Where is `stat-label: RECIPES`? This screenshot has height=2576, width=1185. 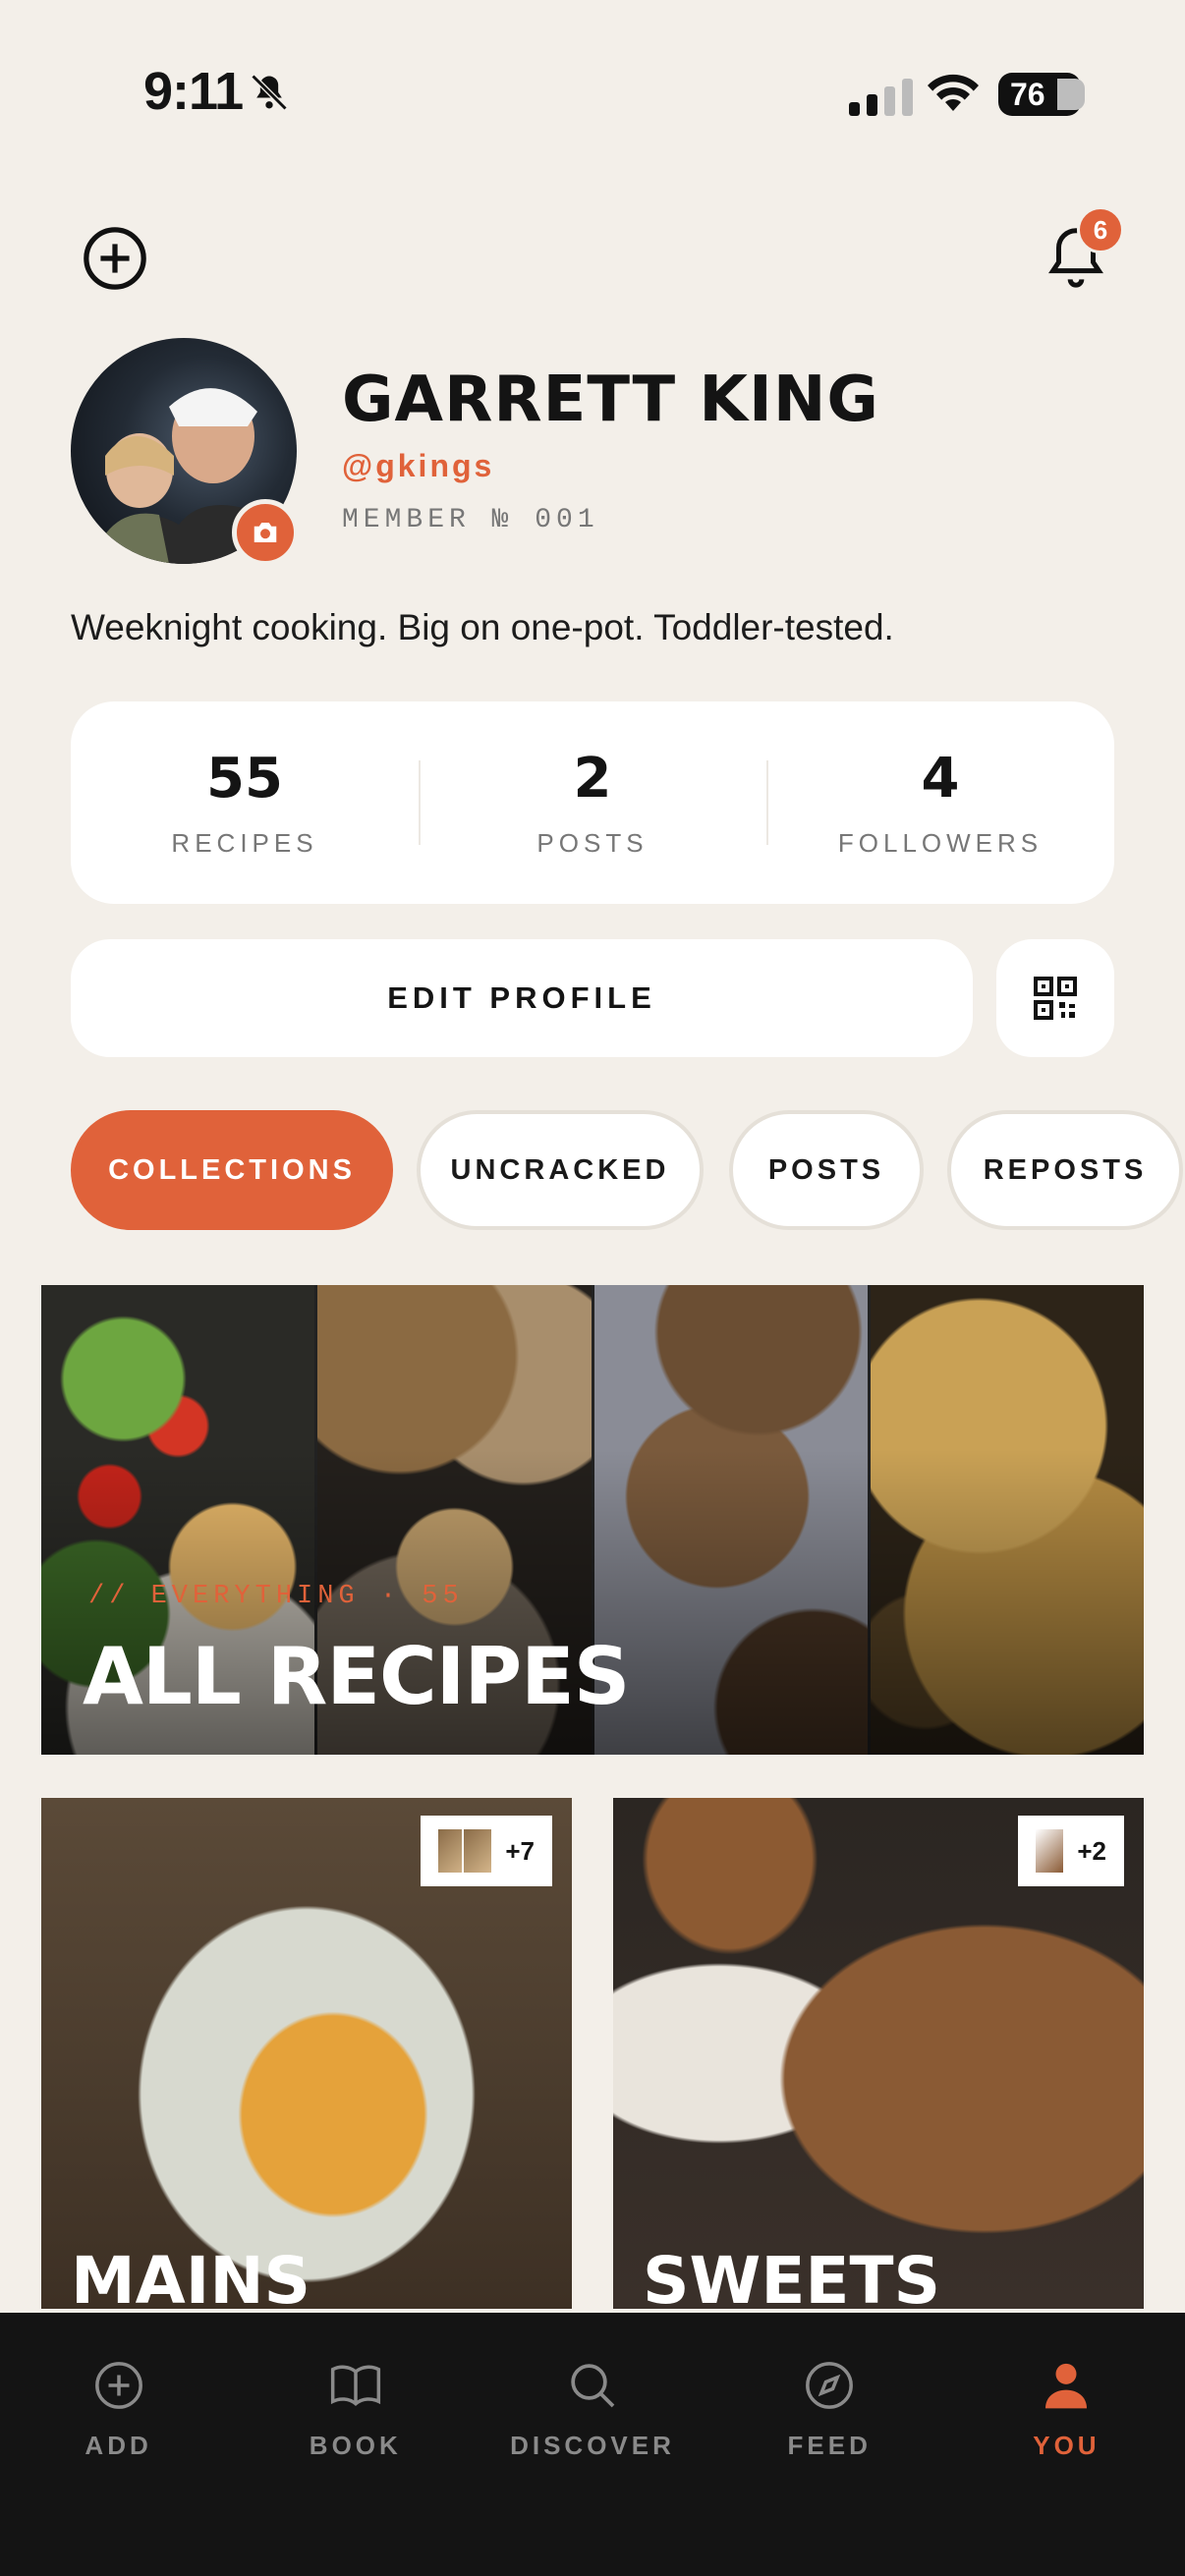 stat-label: RECIPES is located at coordinates (245, 843).